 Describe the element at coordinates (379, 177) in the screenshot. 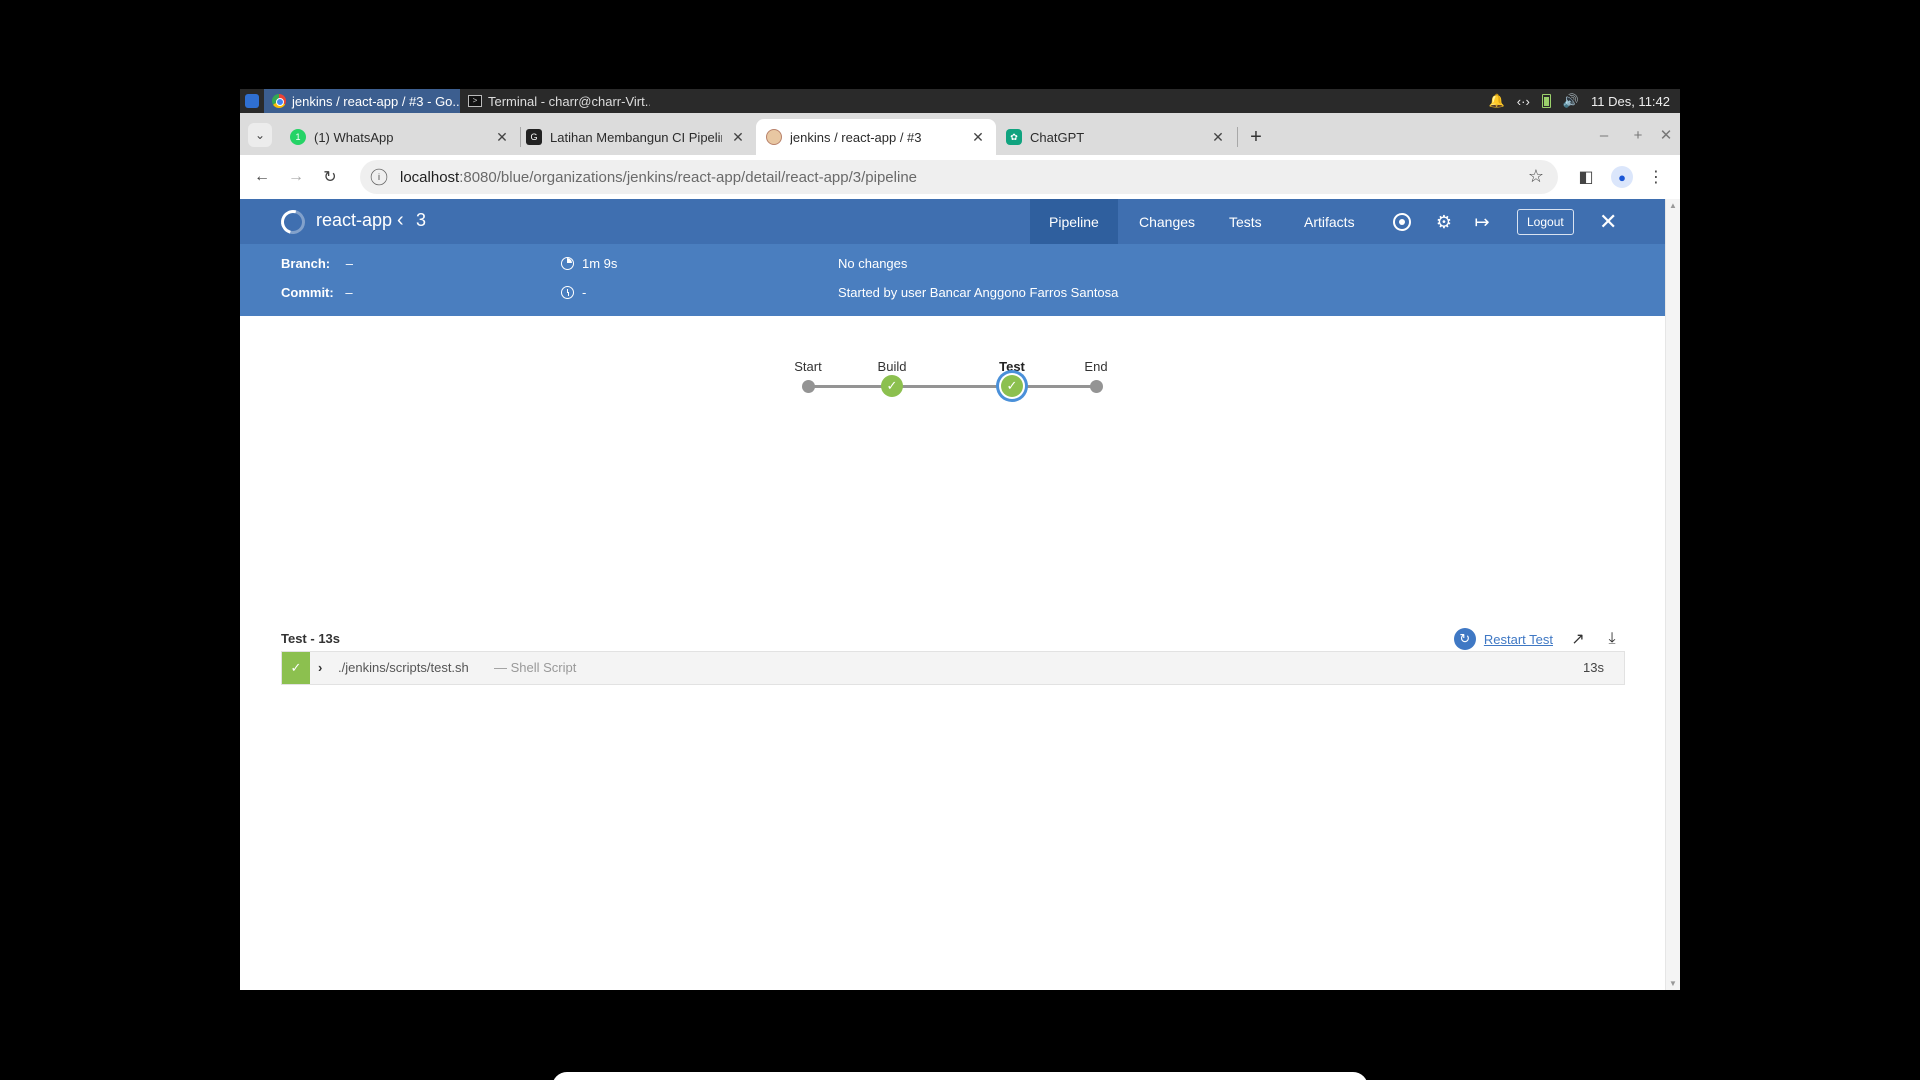

I see `site-info-icon: i` at that location.